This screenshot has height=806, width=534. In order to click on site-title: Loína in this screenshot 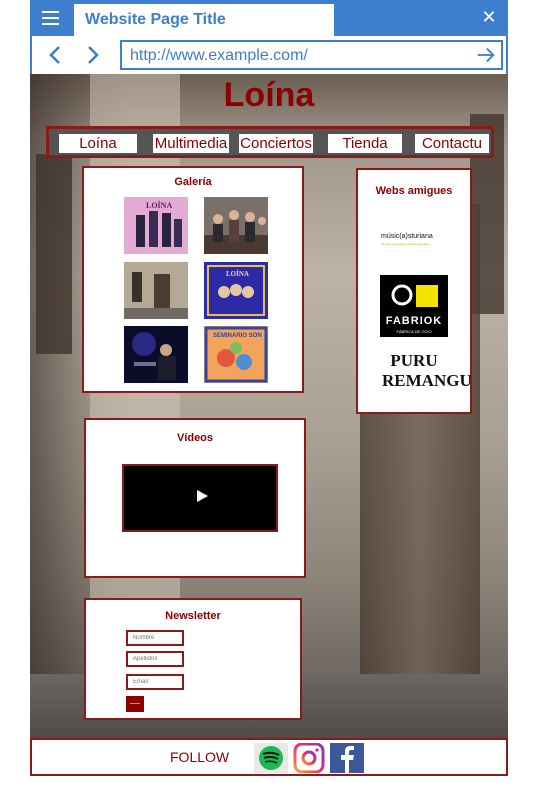, I will do `click(269, 95)`.